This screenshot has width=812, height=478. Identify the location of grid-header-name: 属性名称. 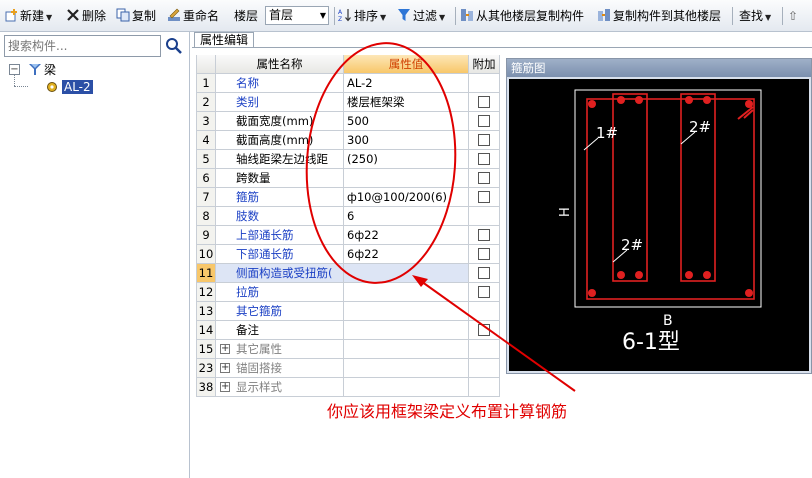
(280, 64).